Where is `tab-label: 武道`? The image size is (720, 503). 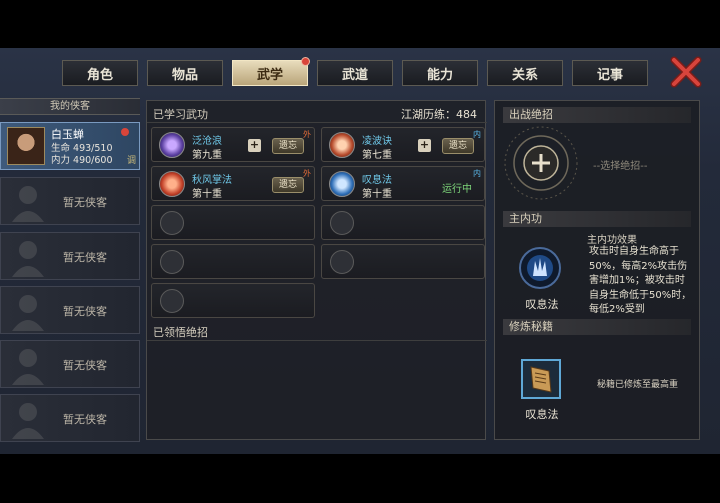 tab-label: 武道 is located at coordinates (354, 75).